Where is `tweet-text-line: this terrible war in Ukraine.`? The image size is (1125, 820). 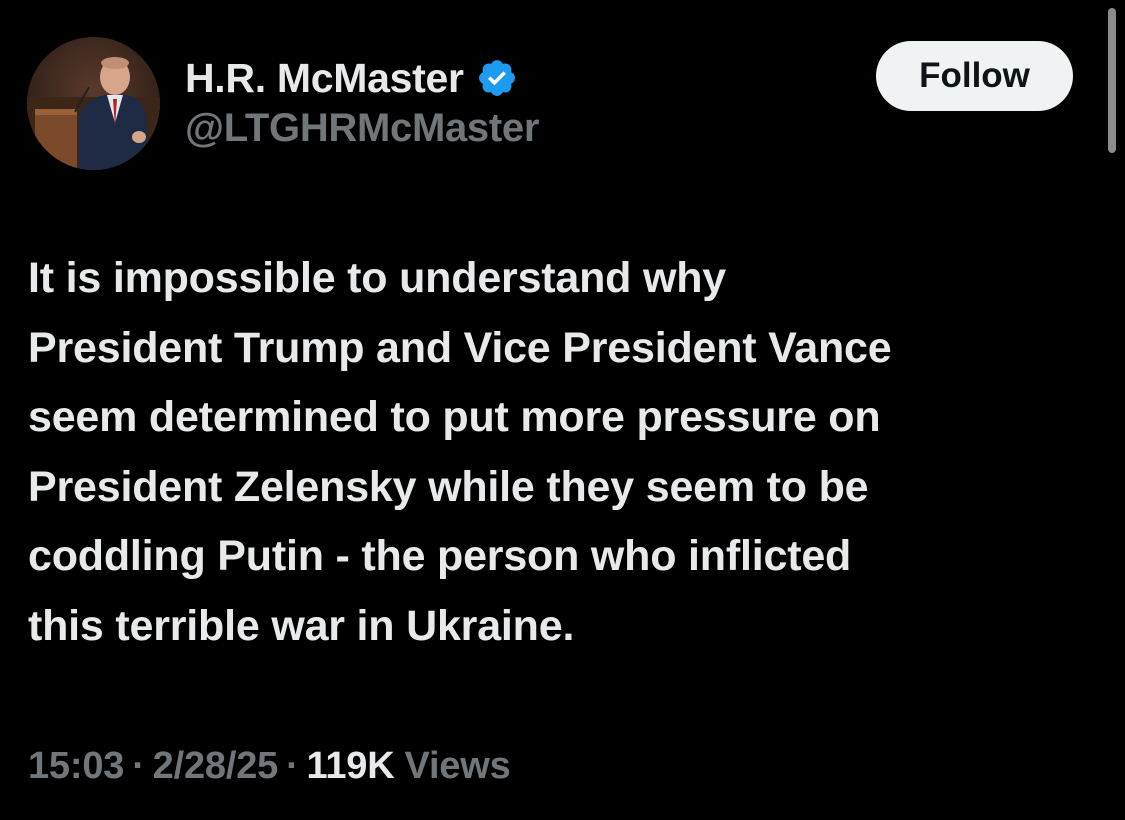
tweet-text-line: this terrible war in Ukraine. is located at coordinates (301, 625).